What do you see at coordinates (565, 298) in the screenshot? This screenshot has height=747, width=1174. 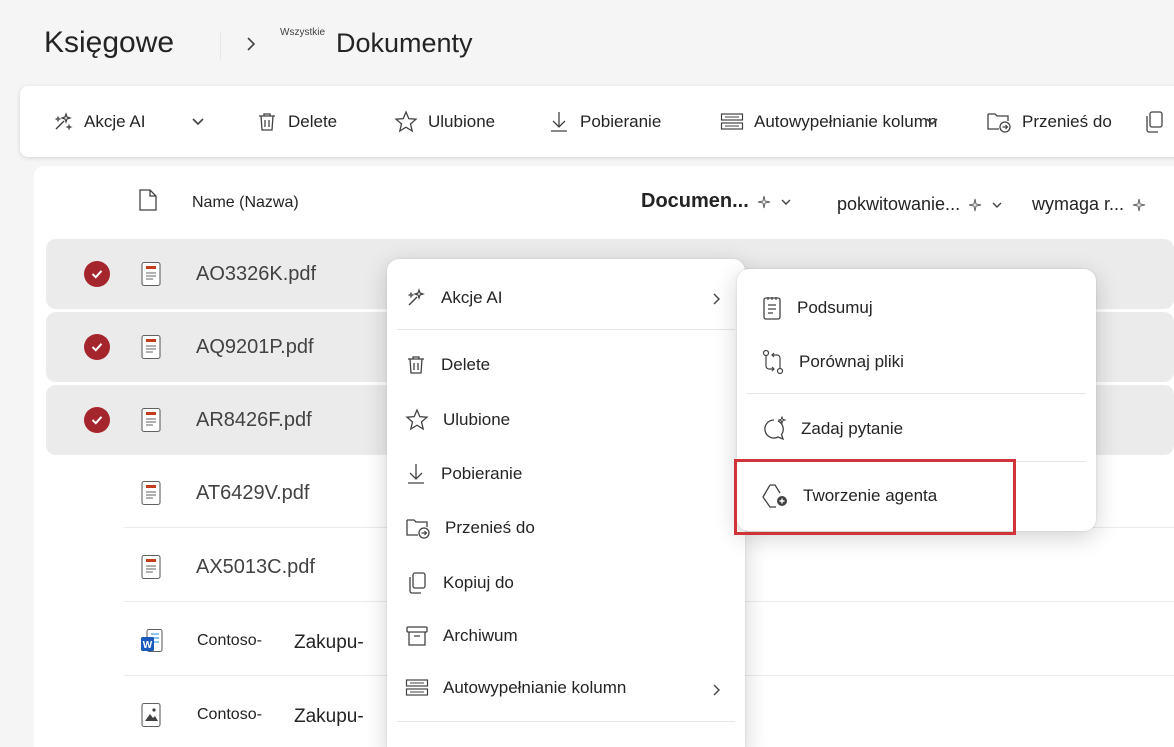 I see `menu-item-ai-actions: Akcje AI` at bounding box center [565, 298].